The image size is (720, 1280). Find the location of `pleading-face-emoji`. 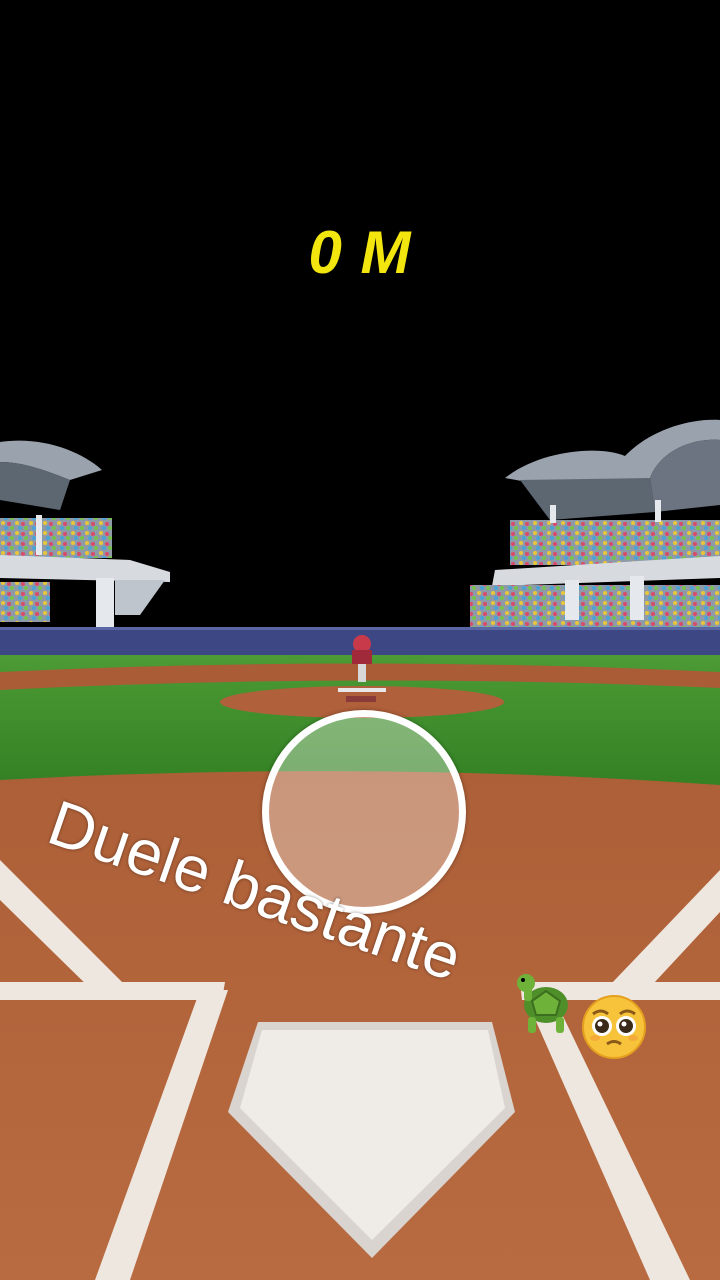

pleading-face-emoji is located at coordinates (614, 1027).